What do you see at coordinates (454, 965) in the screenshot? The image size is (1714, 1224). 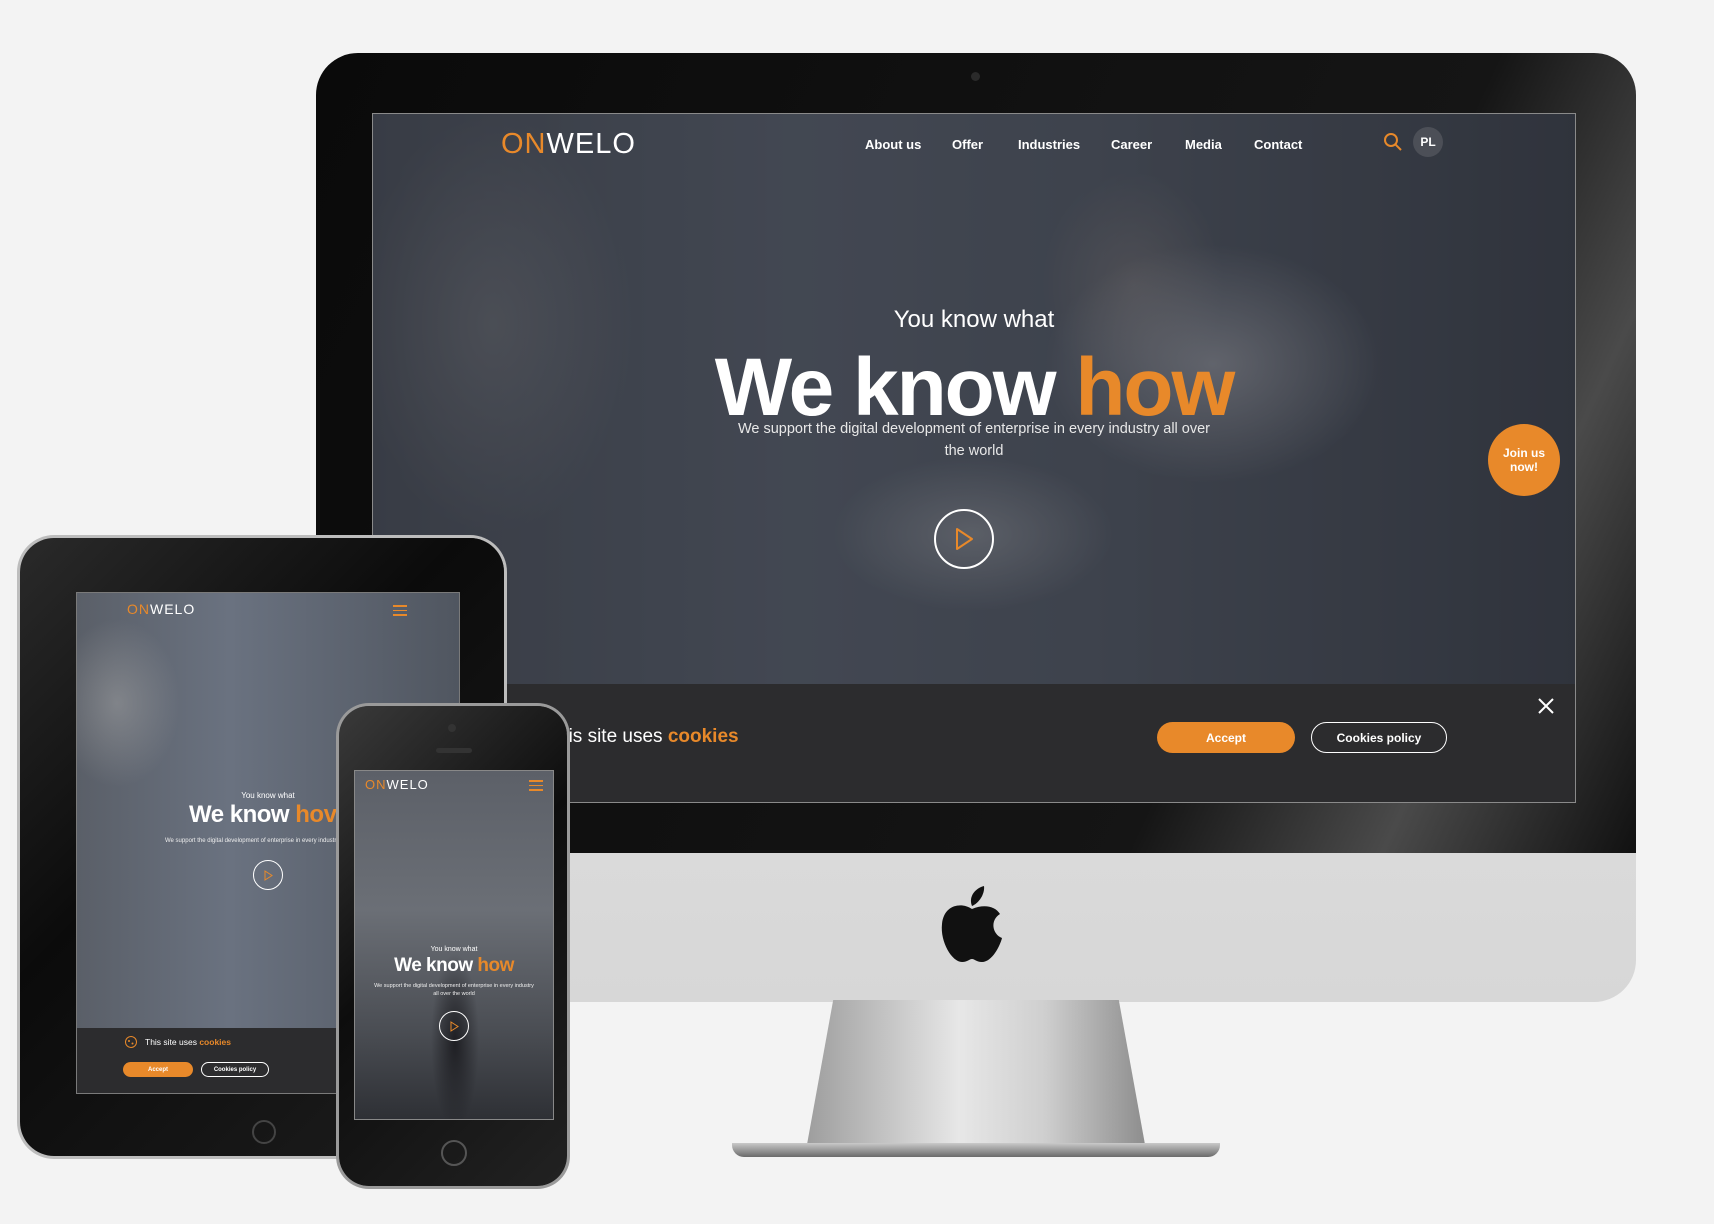 I see `phone-headline: We know how` at bounding box center [454, 965].